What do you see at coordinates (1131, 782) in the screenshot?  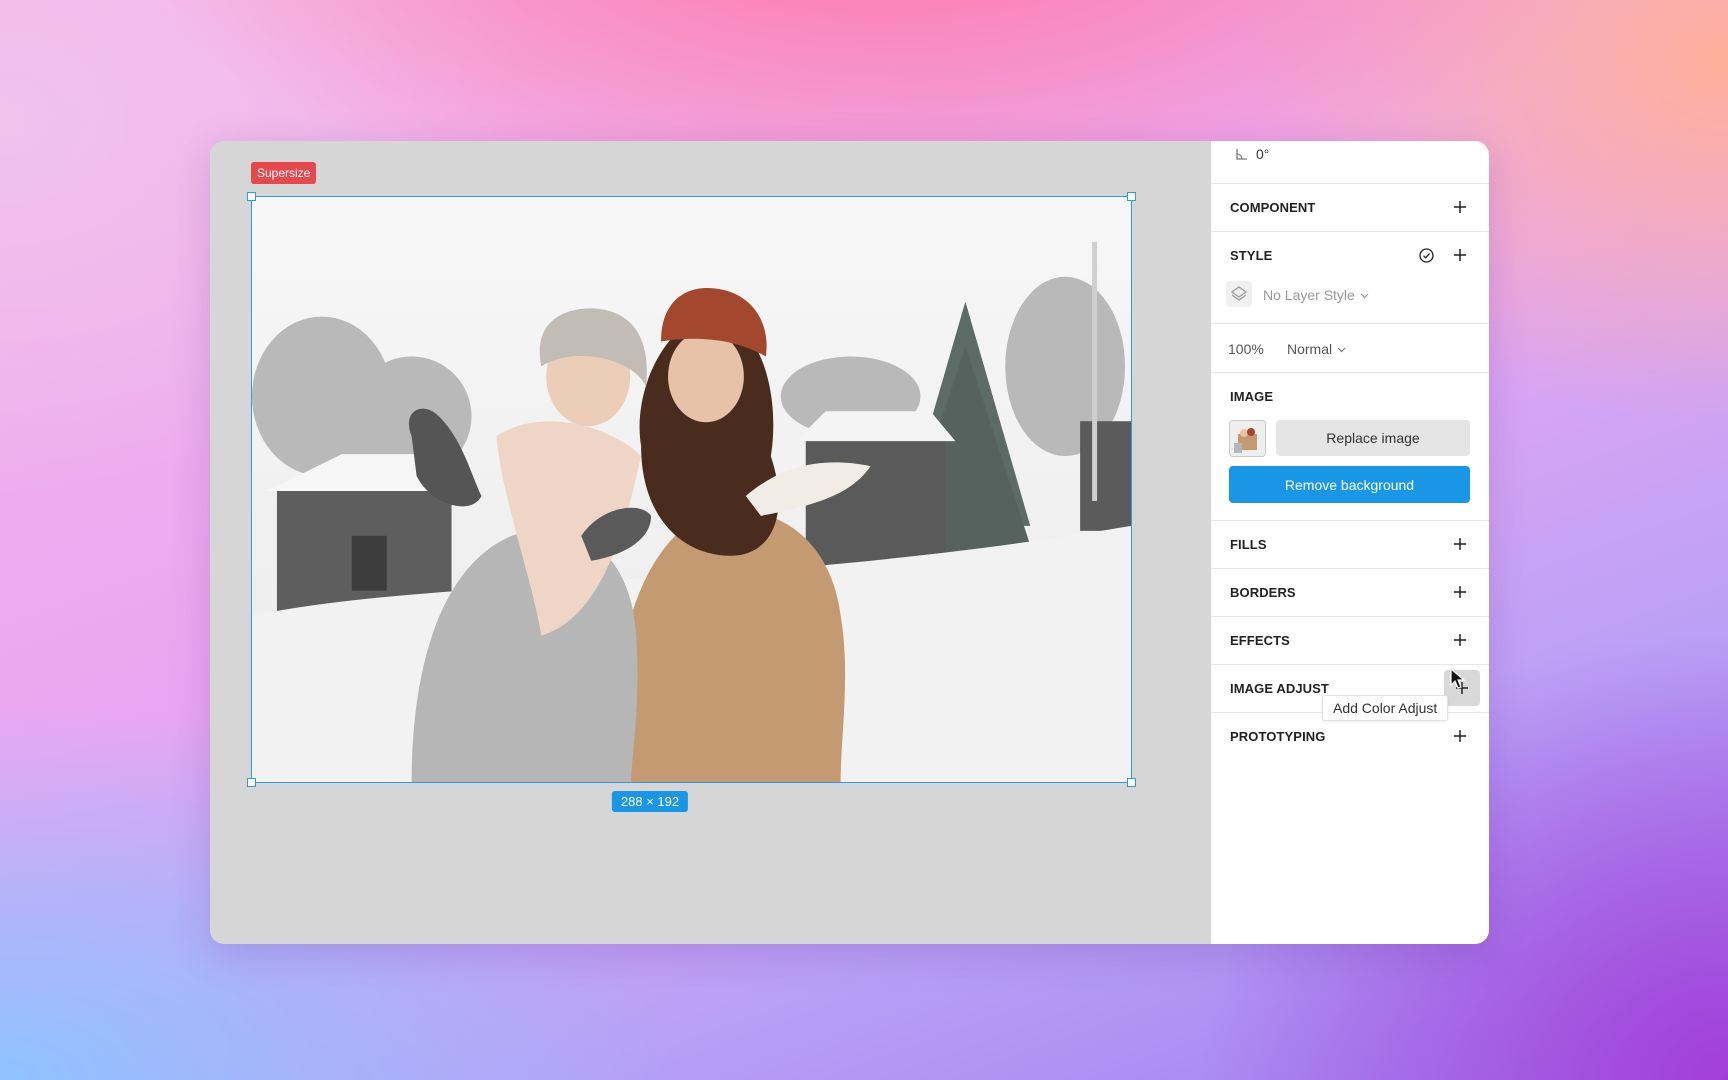 I see `resize-handle-bottom-right` at bounding box center [1131, 782].